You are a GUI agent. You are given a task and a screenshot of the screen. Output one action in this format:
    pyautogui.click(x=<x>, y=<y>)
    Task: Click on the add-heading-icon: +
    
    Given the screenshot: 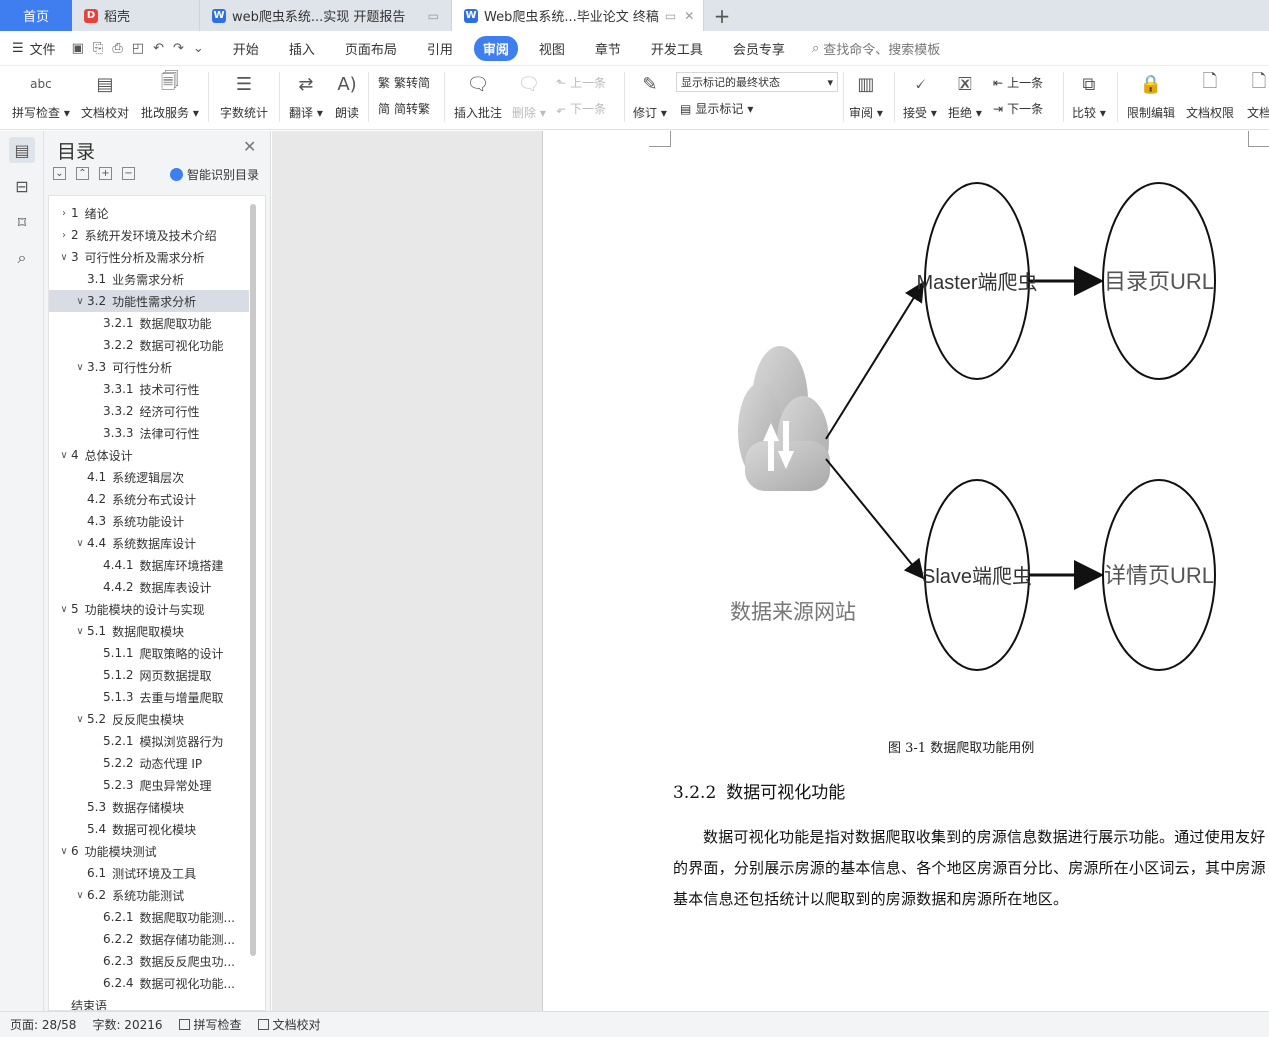 What is the action you would take?
    pyautogui.click(x=105, y=173)
    